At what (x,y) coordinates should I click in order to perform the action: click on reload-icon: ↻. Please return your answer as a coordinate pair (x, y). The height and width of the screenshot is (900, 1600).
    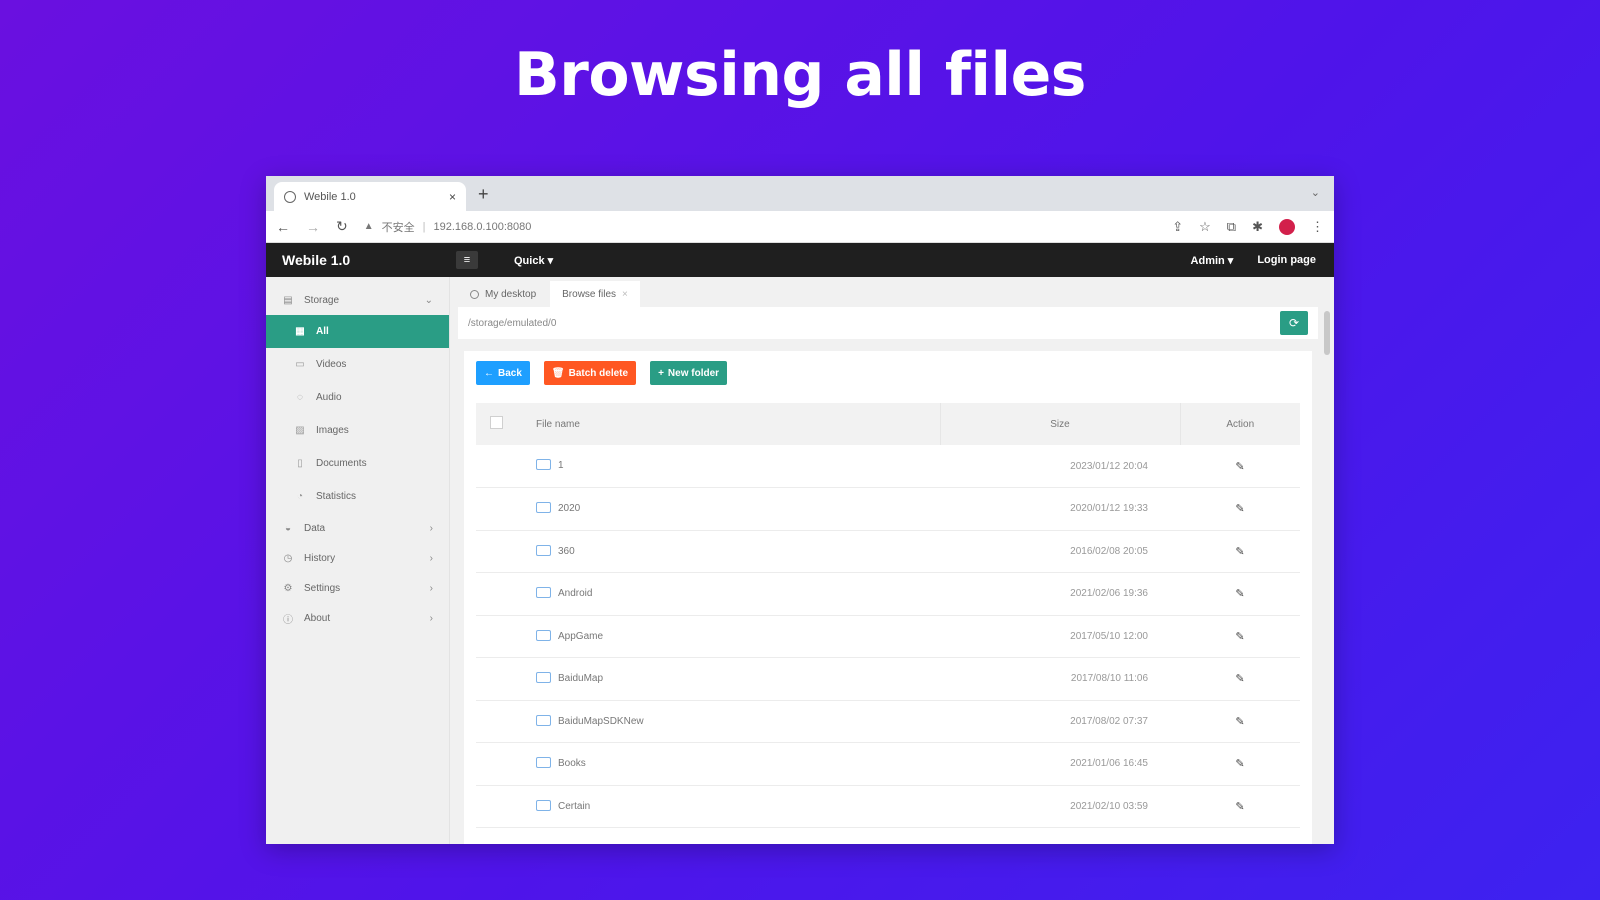
    Looking at the image, I should click on (342, 226).